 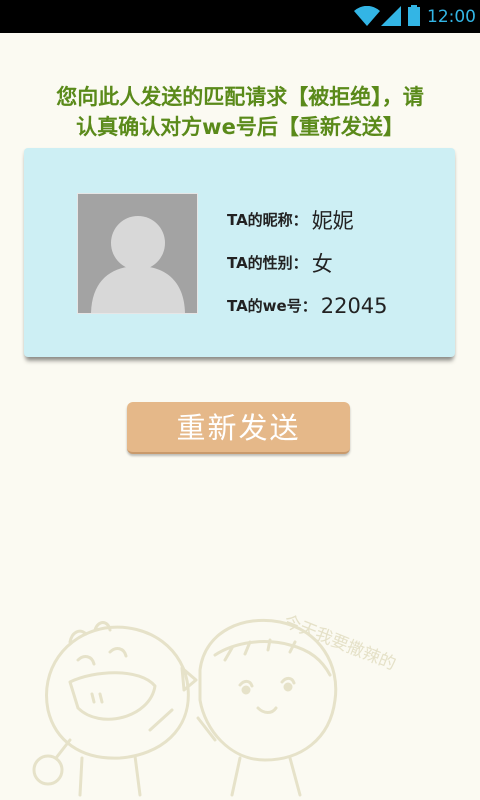 I want to click on gender-row: TA的性别： 女, so click(x=337, y=262).